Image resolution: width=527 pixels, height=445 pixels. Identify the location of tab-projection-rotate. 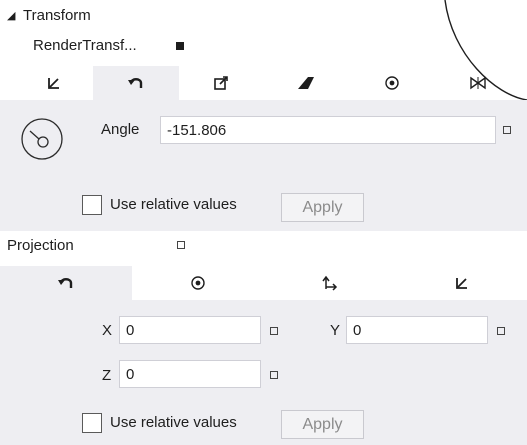
(66, 283).